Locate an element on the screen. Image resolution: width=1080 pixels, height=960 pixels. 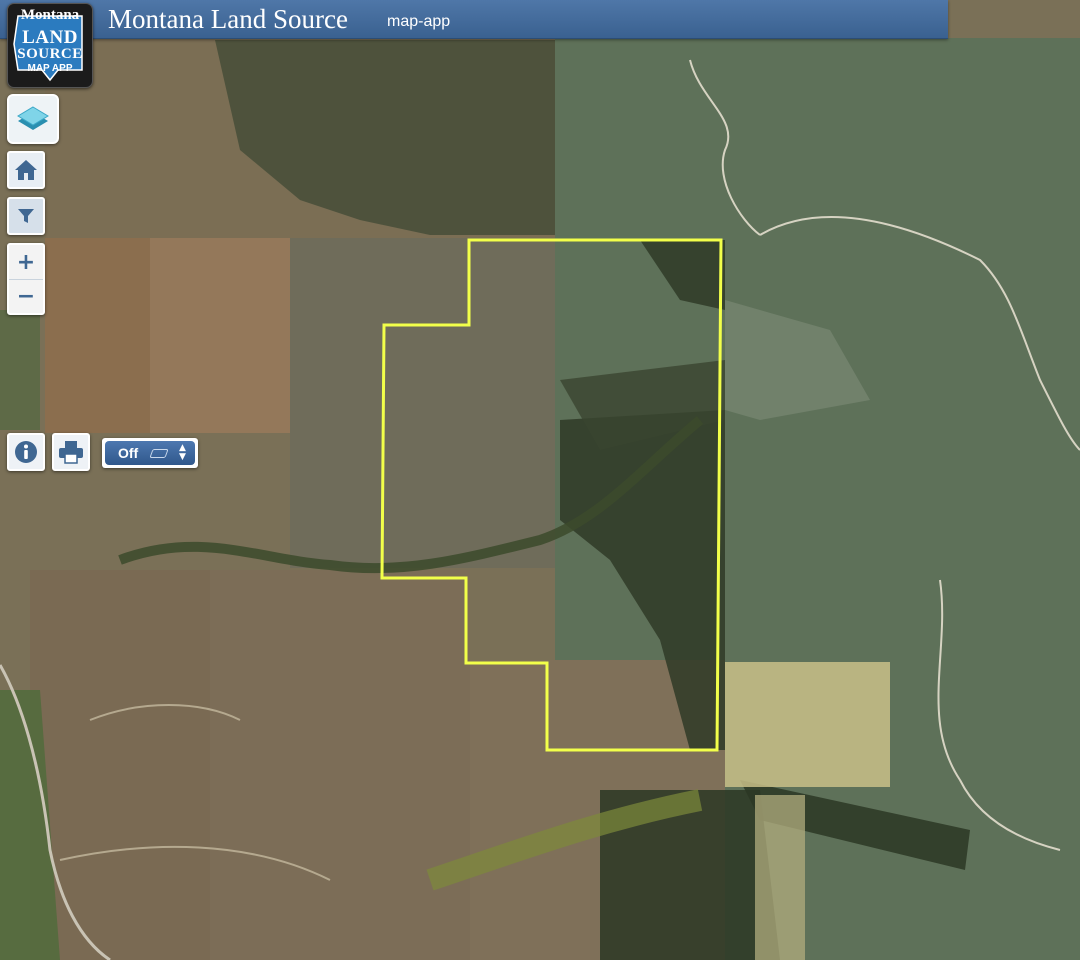
green-field is located at coordinates (20, 370).